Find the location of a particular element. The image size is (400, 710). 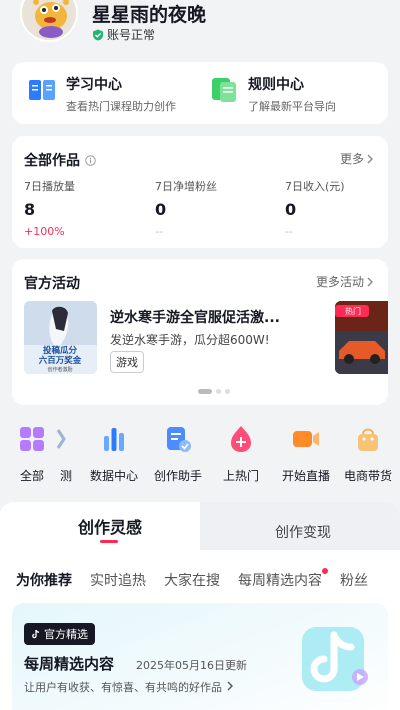

activities-more-link: 更多活动 is located at coordinates (345, 281).